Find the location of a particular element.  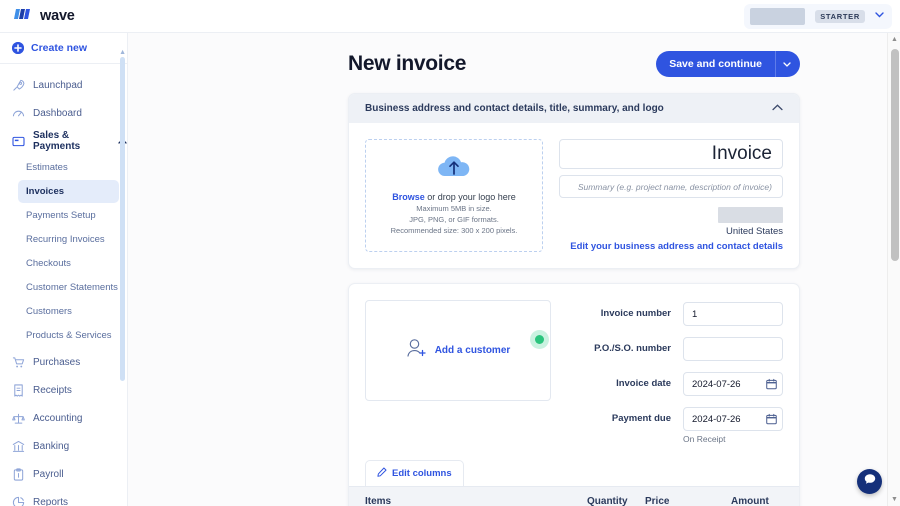

business-country: United States is located at coordinates (754, 231).